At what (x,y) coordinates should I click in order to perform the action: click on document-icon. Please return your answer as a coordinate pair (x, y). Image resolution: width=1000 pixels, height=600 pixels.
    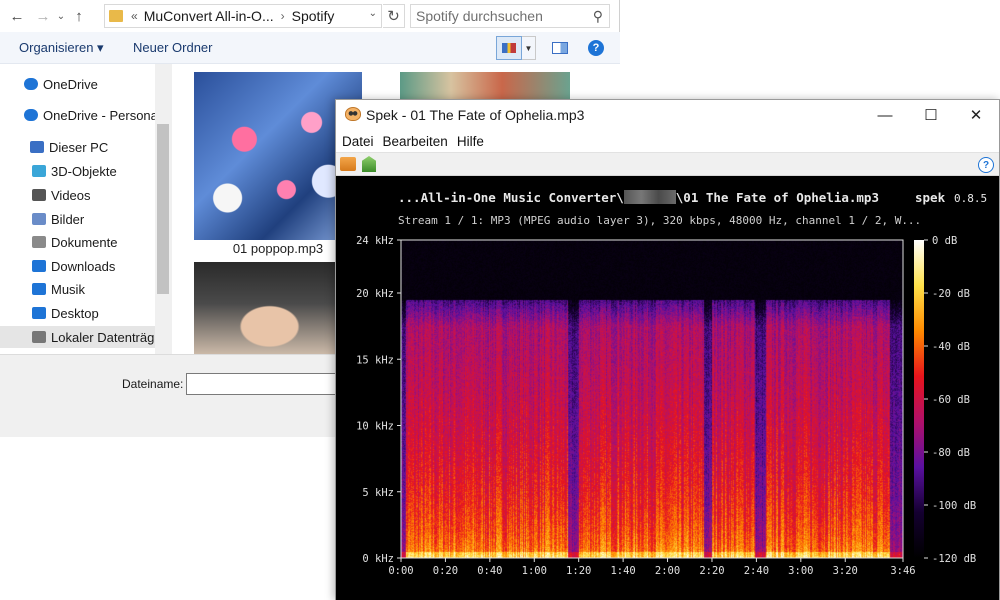
    Looking at the image, I should click on (39, 242).